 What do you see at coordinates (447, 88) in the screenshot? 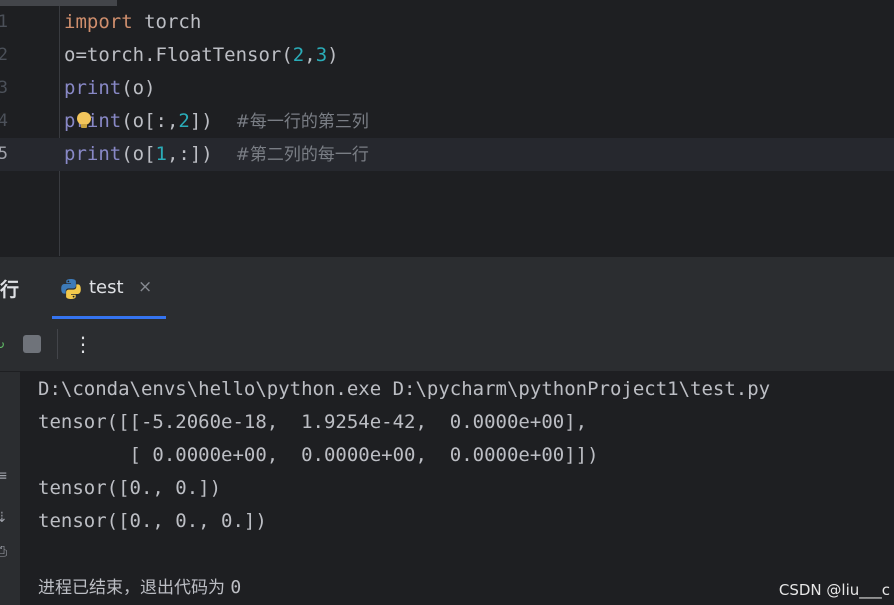
I see `code-line-3: 3 print(o)` at bounding box center [447, 88].